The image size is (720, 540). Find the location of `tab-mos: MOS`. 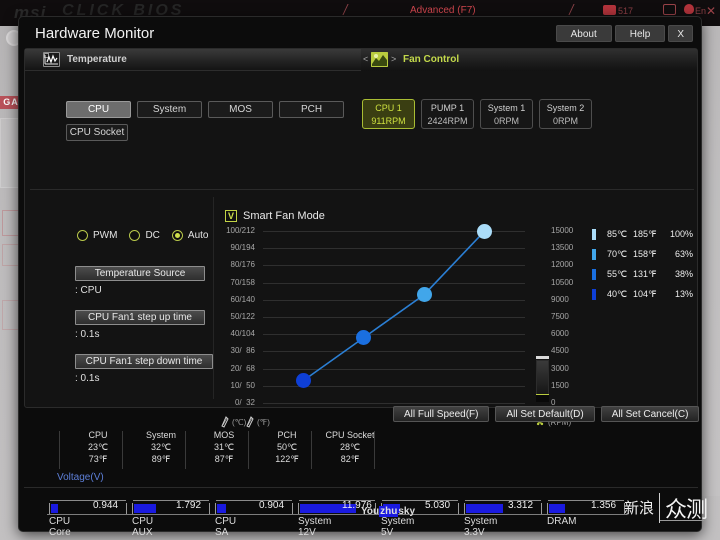

tab-mos: MOS is located at coordinates (240, 109).